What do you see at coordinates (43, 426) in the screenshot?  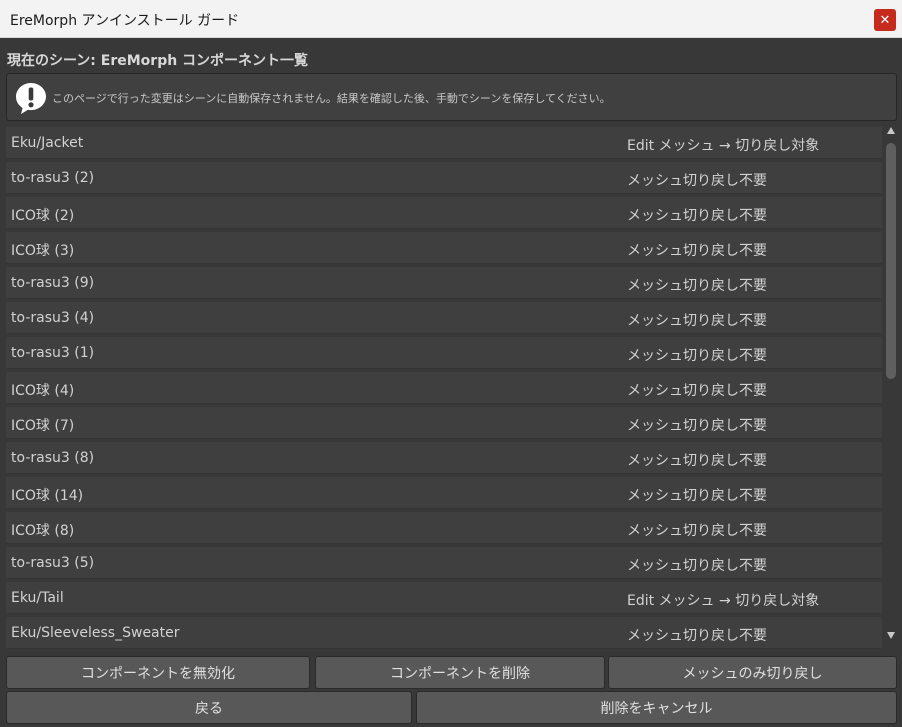 I see `component-name: ICO球 (7)` at bounding box center [43, 426].